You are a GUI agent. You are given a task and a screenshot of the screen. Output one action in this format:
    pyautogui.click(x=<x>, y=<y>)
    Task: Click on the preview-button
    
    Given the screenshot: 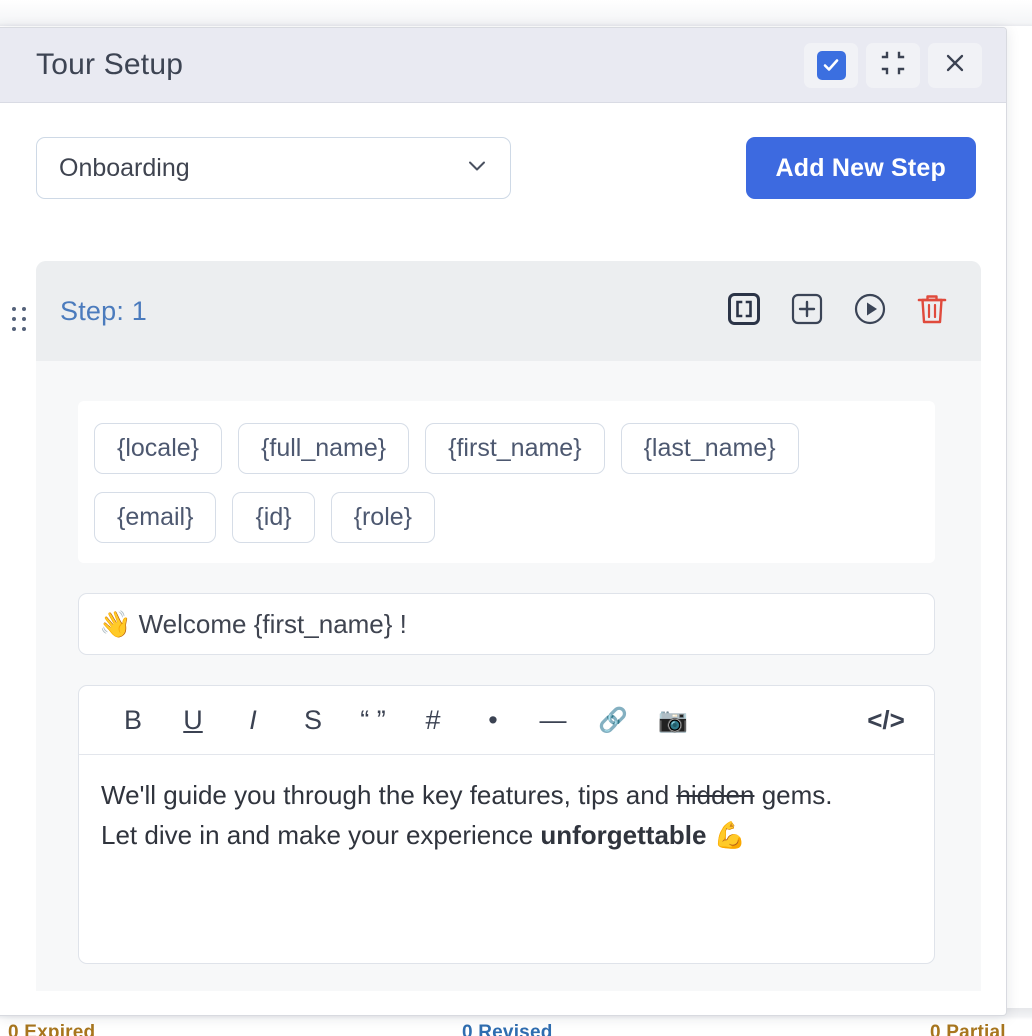 What is the action you would take?
    pyautogui.click(x=870, y=311)
    